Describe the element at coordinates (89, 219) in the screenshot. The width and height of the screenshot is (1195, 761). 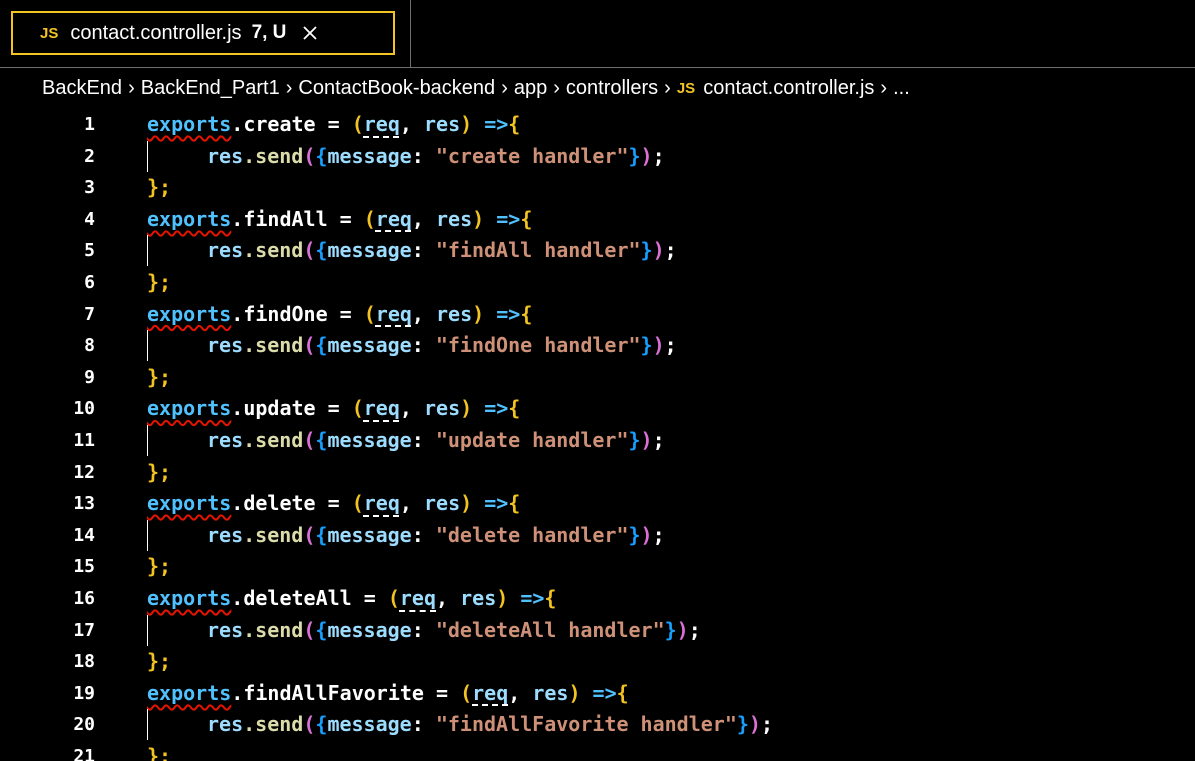
I see `line-number: 4` at that location.